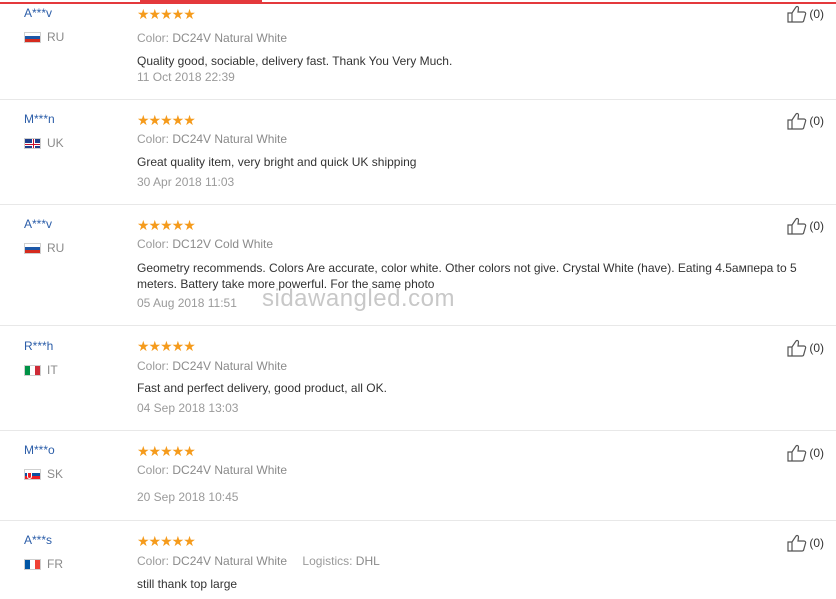 The height and width of the screenshot is (599, 836). Describe the element at coordinates (38, 346) in the screenshot. I see `reviewer-name: R***h` at that location.